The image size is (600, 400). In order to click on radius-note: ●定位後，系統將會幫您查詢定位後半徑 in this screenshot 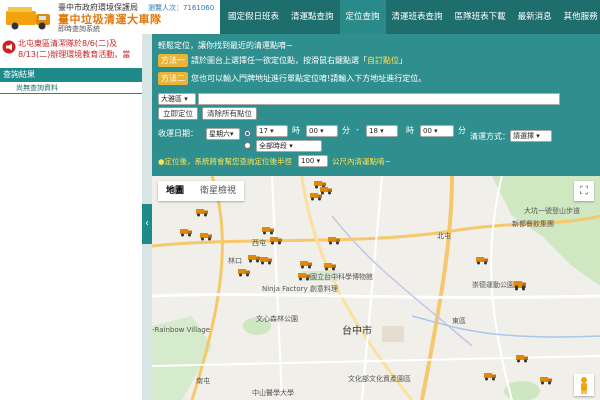, I will do `click(225, 161)`.